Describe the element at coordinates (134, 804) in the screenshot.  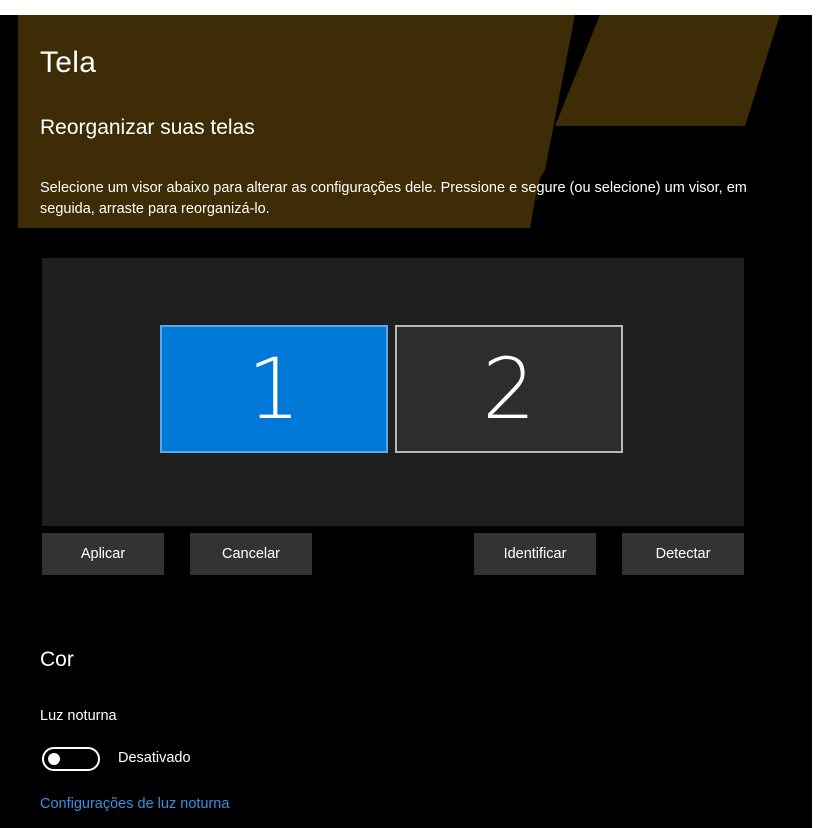
I see `night-light-settings-link: Configurações de luz noturna` at that location.